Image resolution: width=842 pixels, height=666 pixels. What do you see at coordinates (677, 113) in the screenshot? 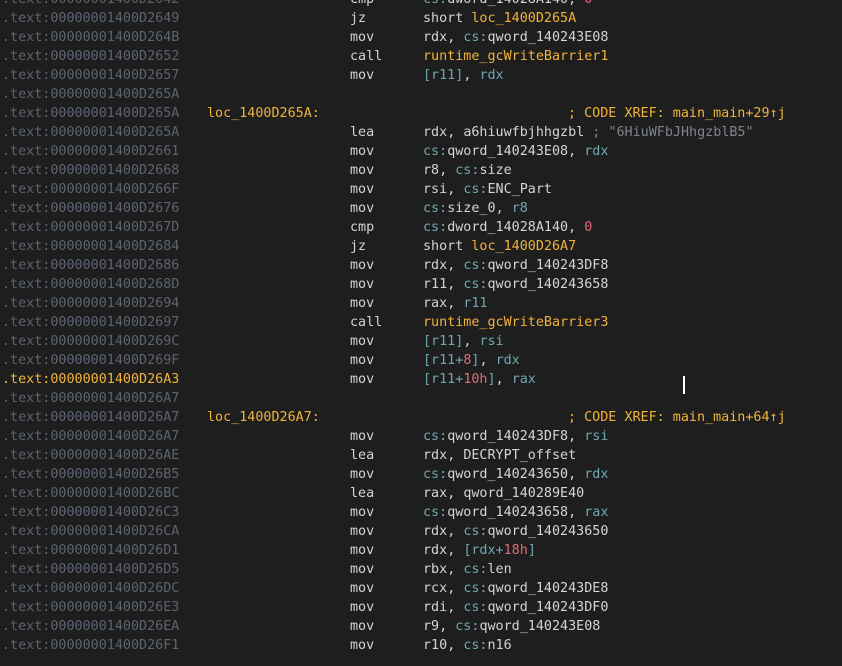
I see `xref-comment: ; CODE XREF: main_main+29↑j` at bounding box center [677, 113].